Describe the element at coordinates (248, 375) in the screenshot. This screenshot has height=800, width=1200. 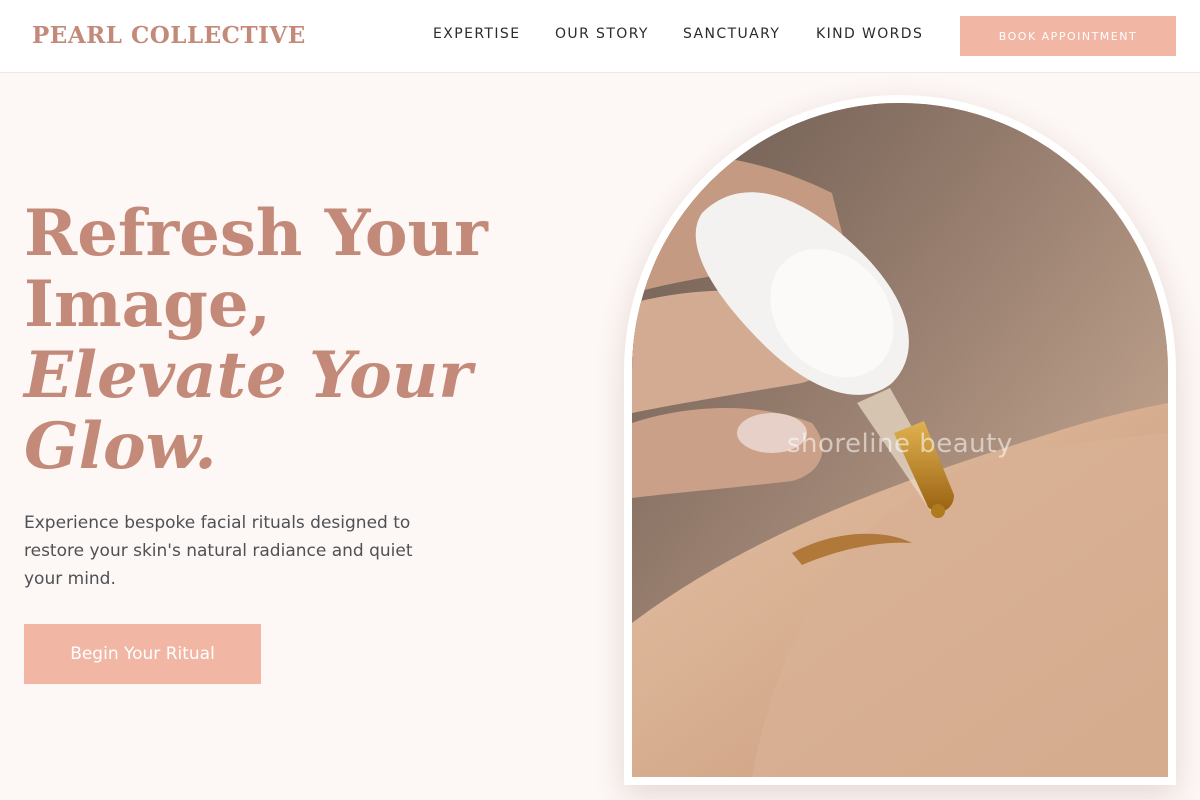
I see `hero-title-line-3: Elevate Your` at that location.